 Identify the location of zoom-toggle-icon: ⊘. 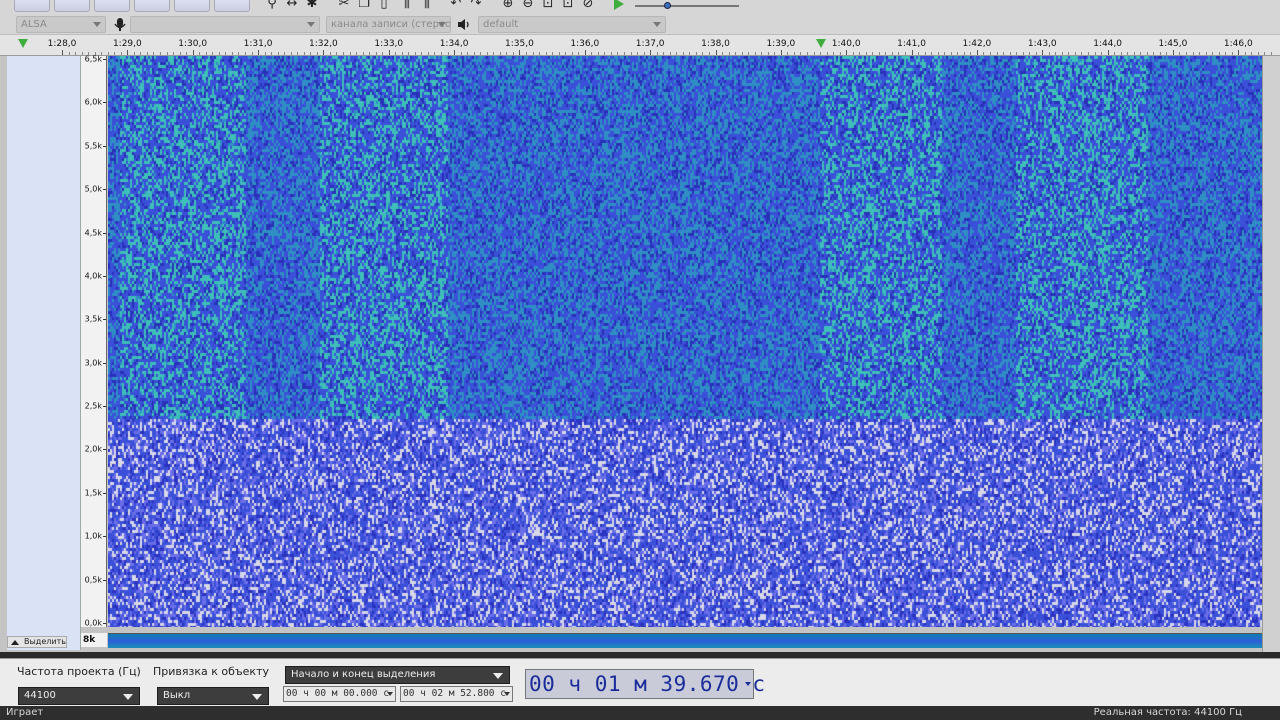
(588, 5).